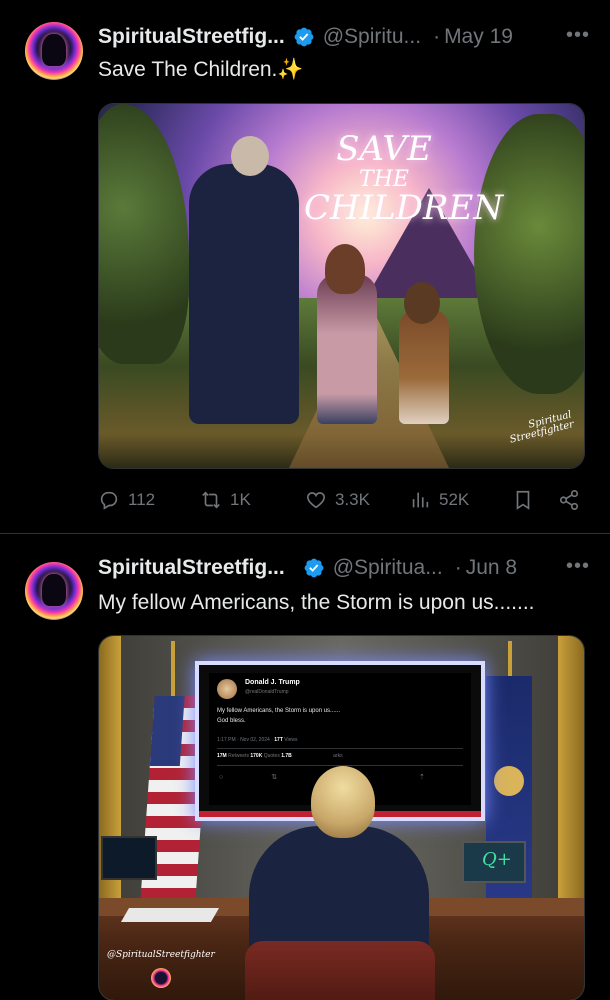 This screenshot has width=610, height=1000. I want to click on screen-rt-count: 17M, so click(222, 756).